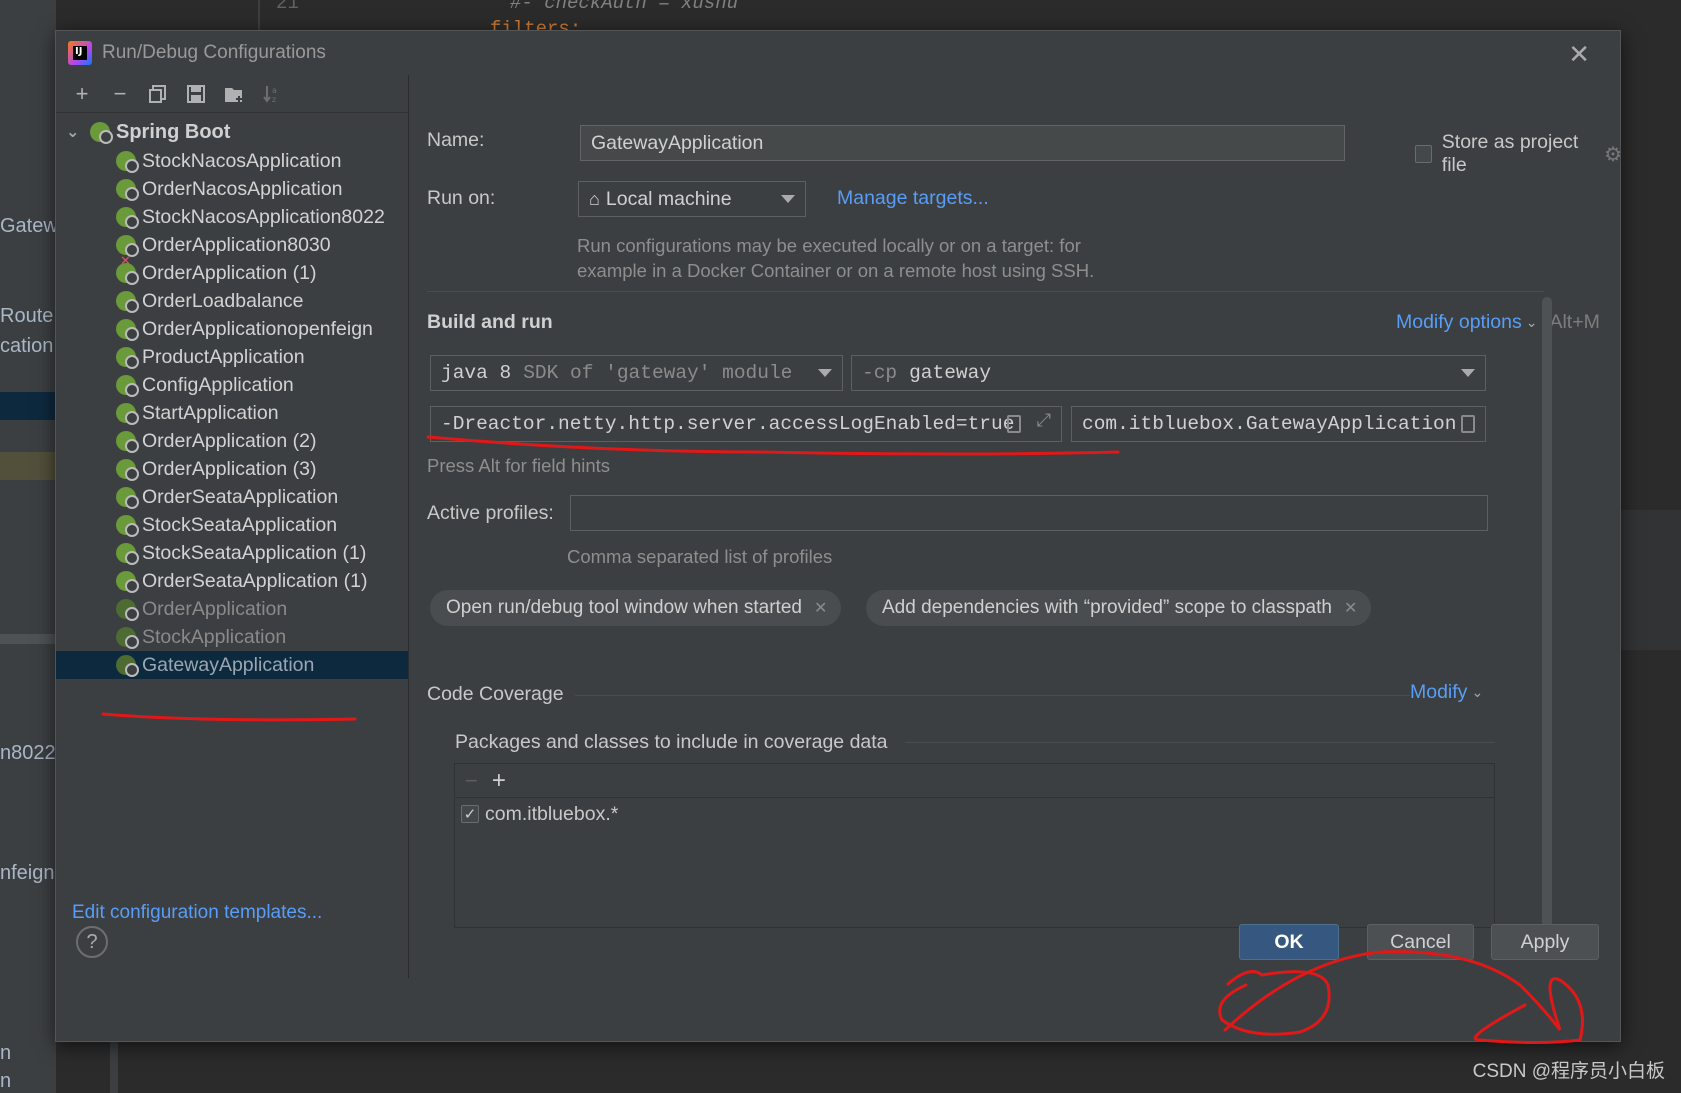  I want to click on plus-icon: +, so click(82, 94).